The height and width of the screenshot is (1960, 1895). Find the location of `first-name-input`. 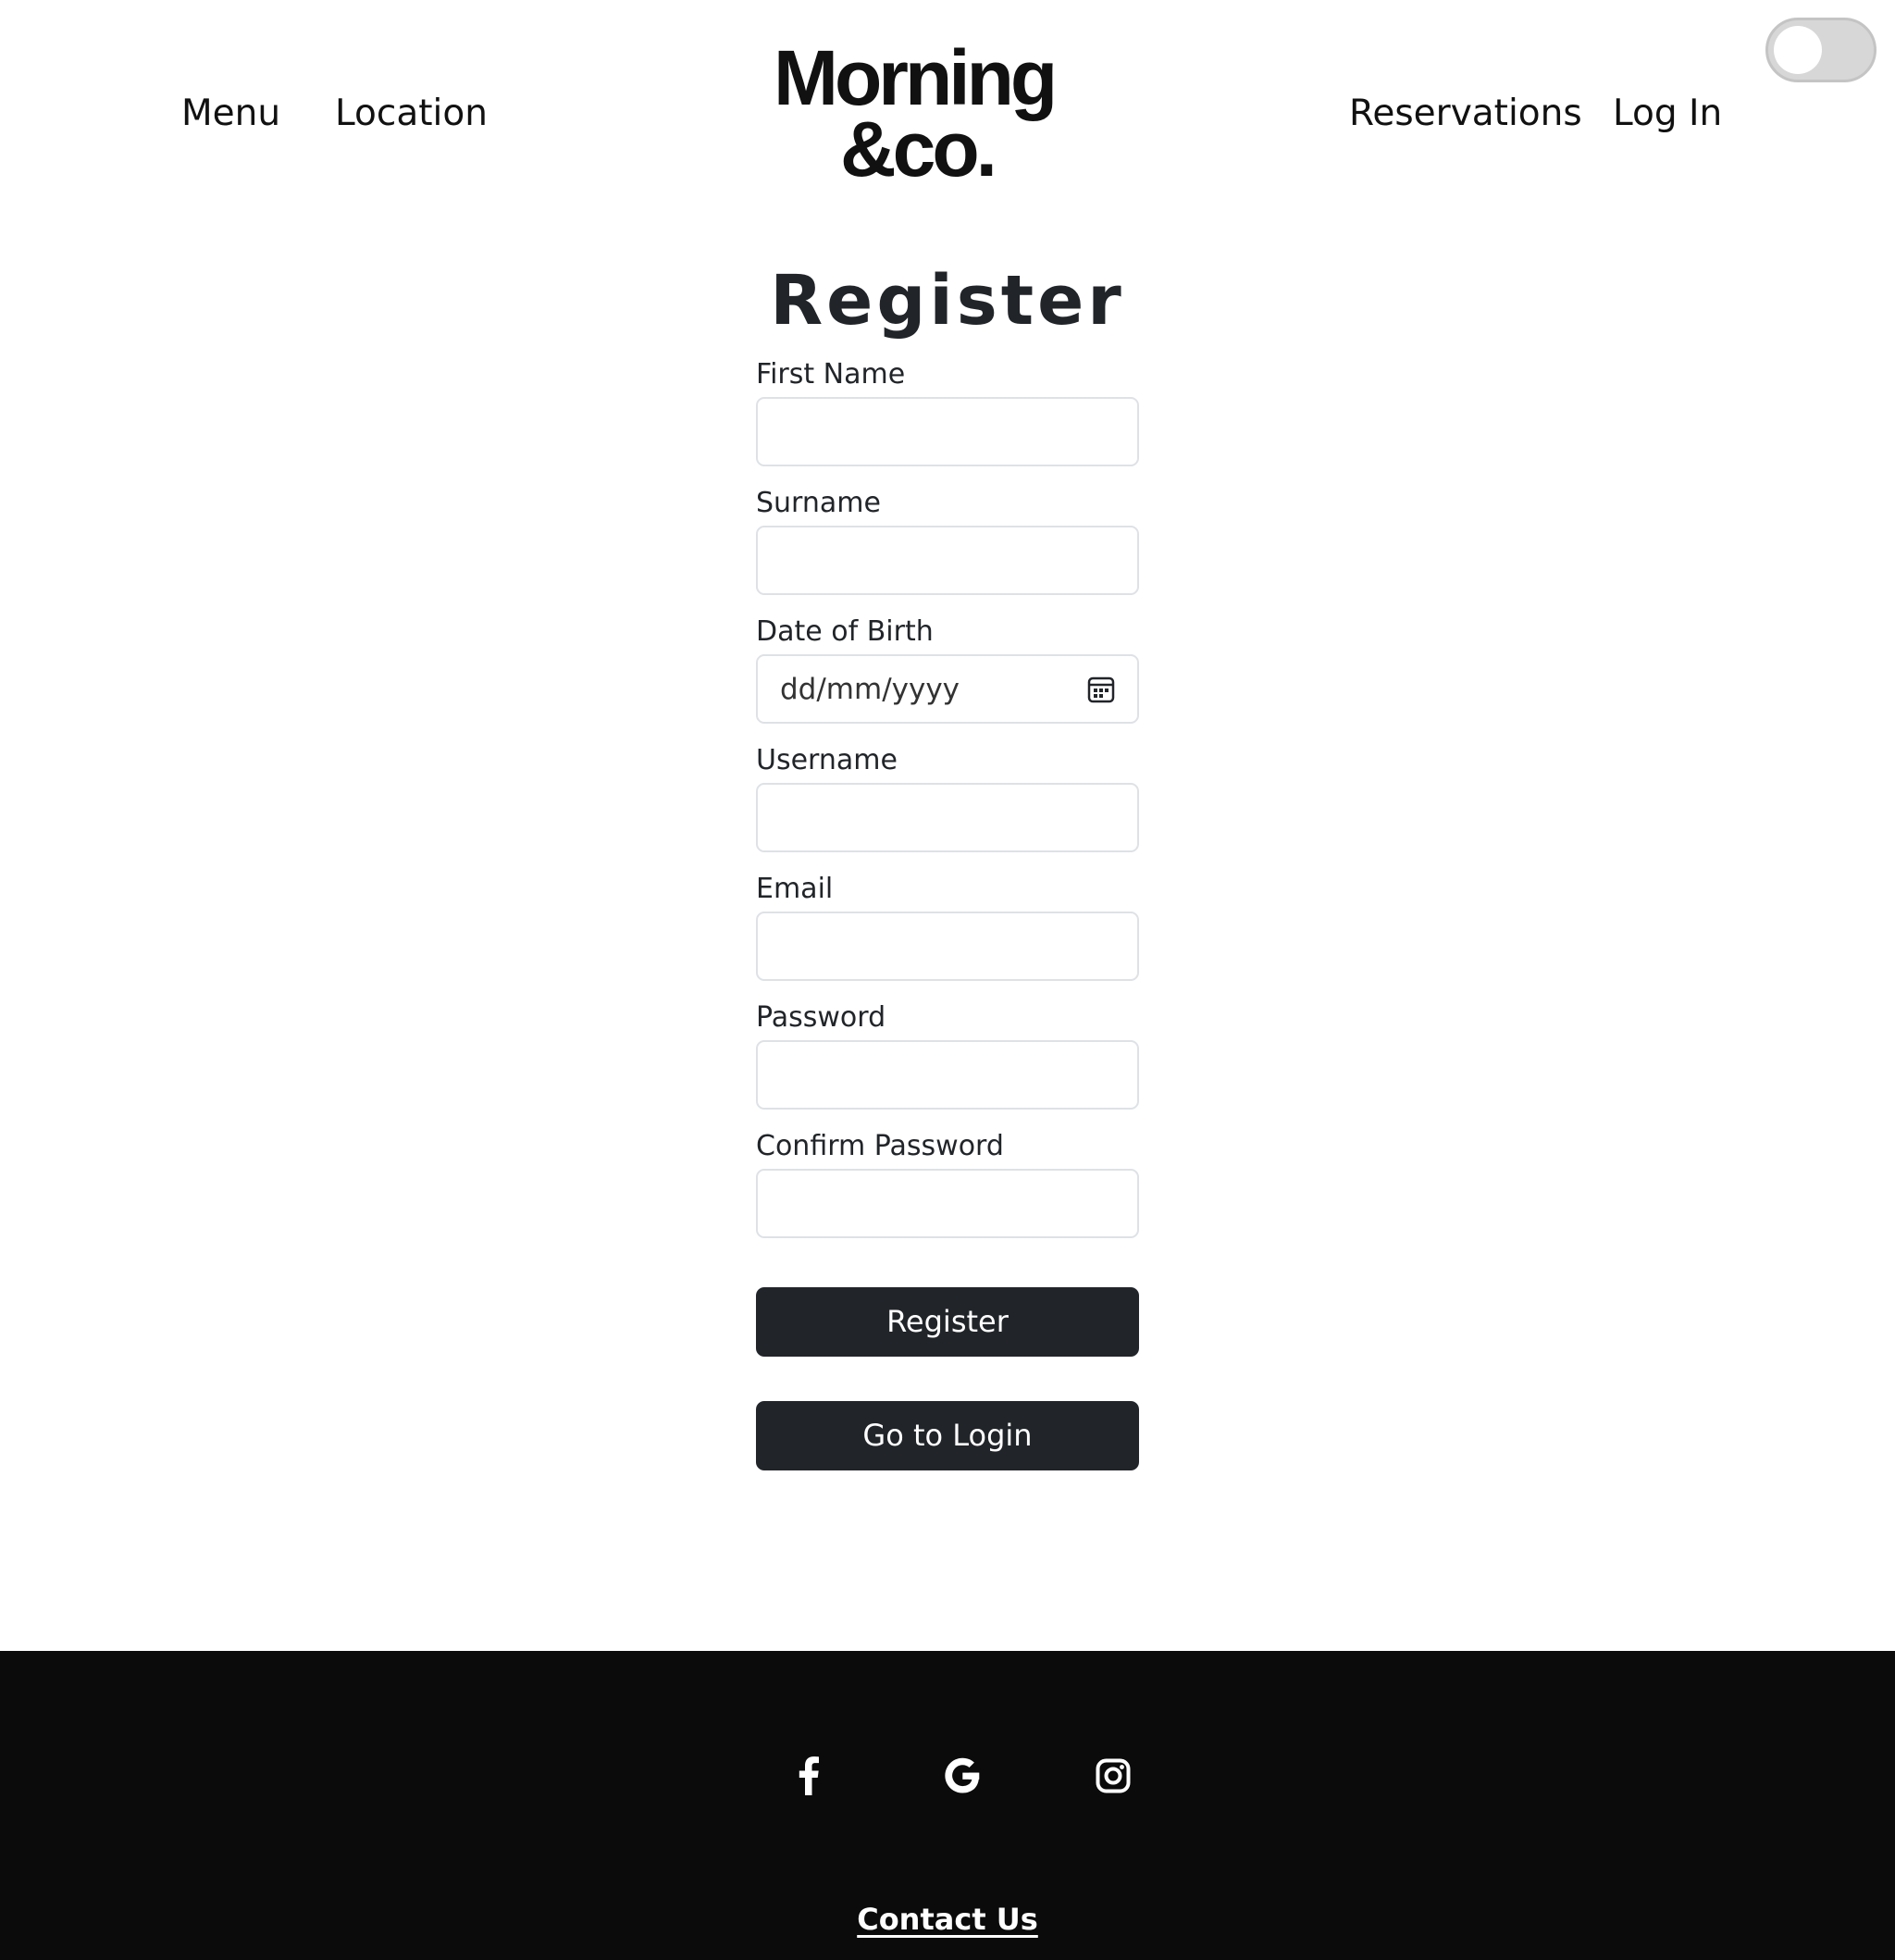

first-name-input is located at coordinates (947, 431).